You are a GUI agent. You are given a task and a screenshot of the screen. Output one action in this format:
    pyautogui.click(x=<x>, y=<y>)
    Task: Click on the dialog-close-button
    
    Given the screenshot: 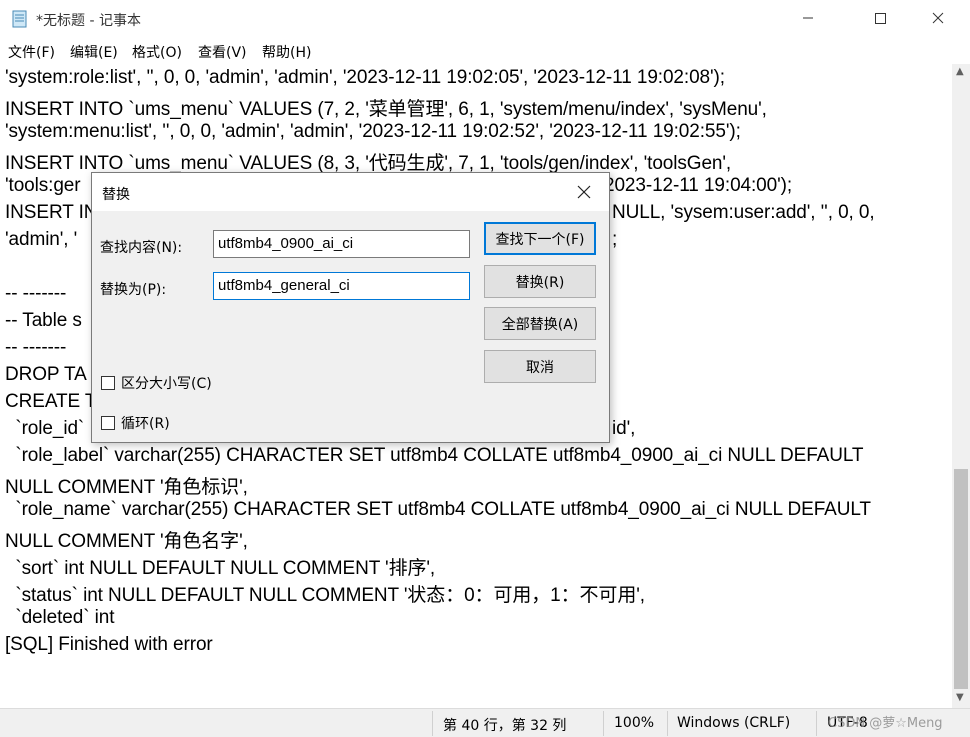 What is the action you would take?
    pyautogui.click(x=584, y=192)
    